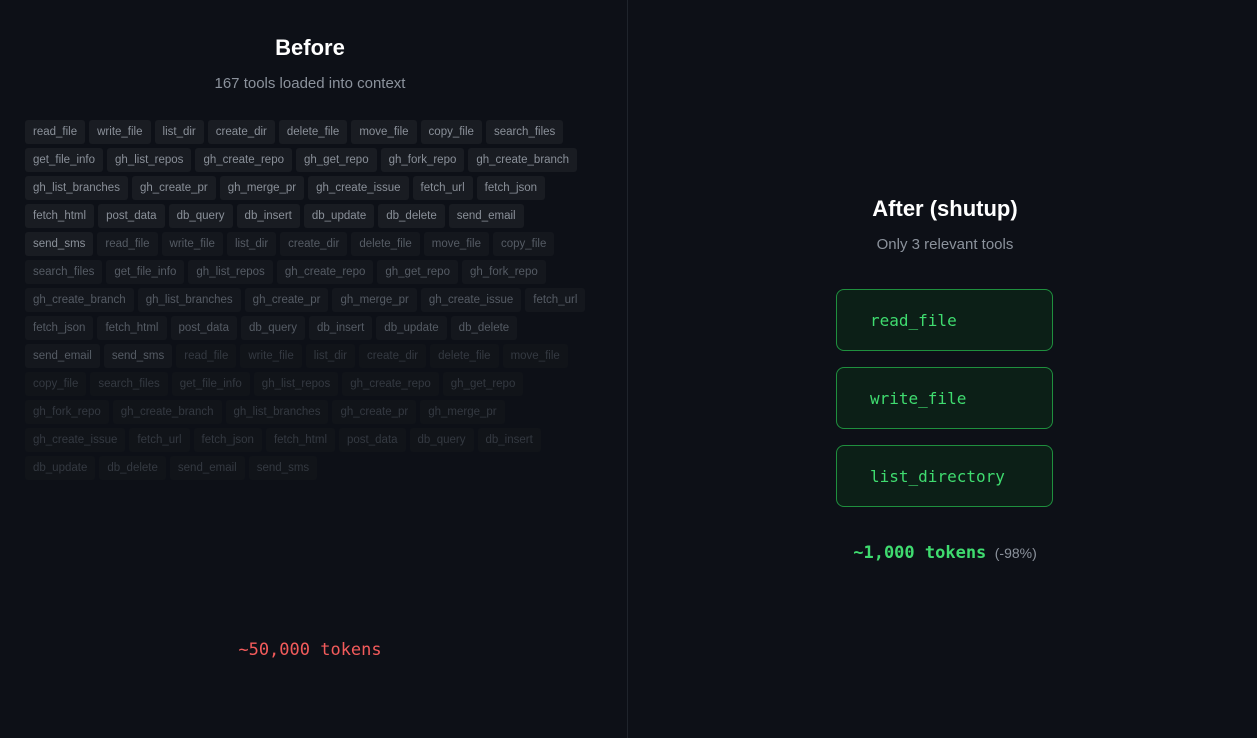 The width and height of the screenshot is (1257, 738). I want to click on tool-card-list-directory: list_directory, so click(944, 476).